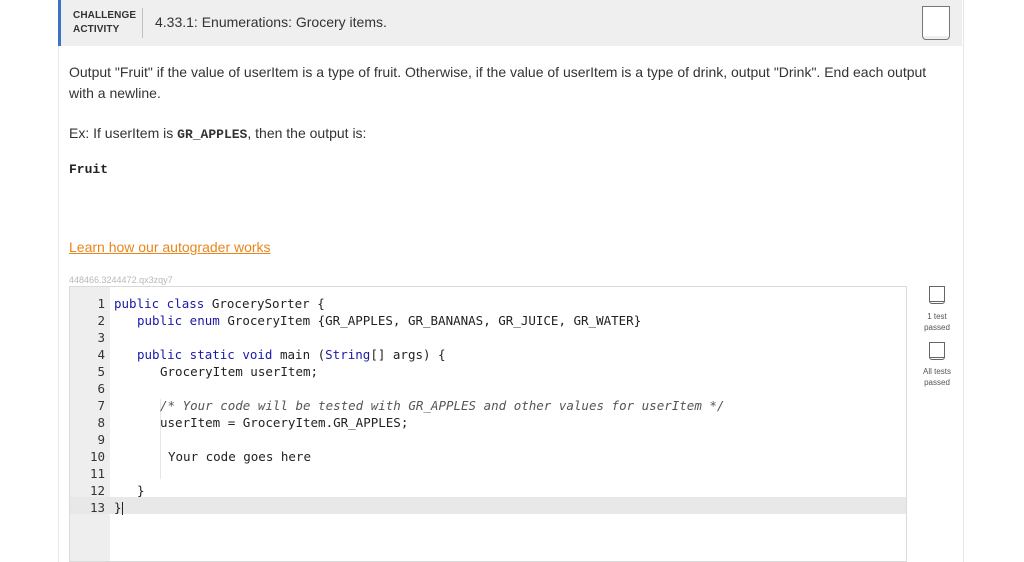  What do you see at coordinates (96, 29) in the screenshot?
I see `label-line-2: ACTIVITY` at bounding box center [96, 29].